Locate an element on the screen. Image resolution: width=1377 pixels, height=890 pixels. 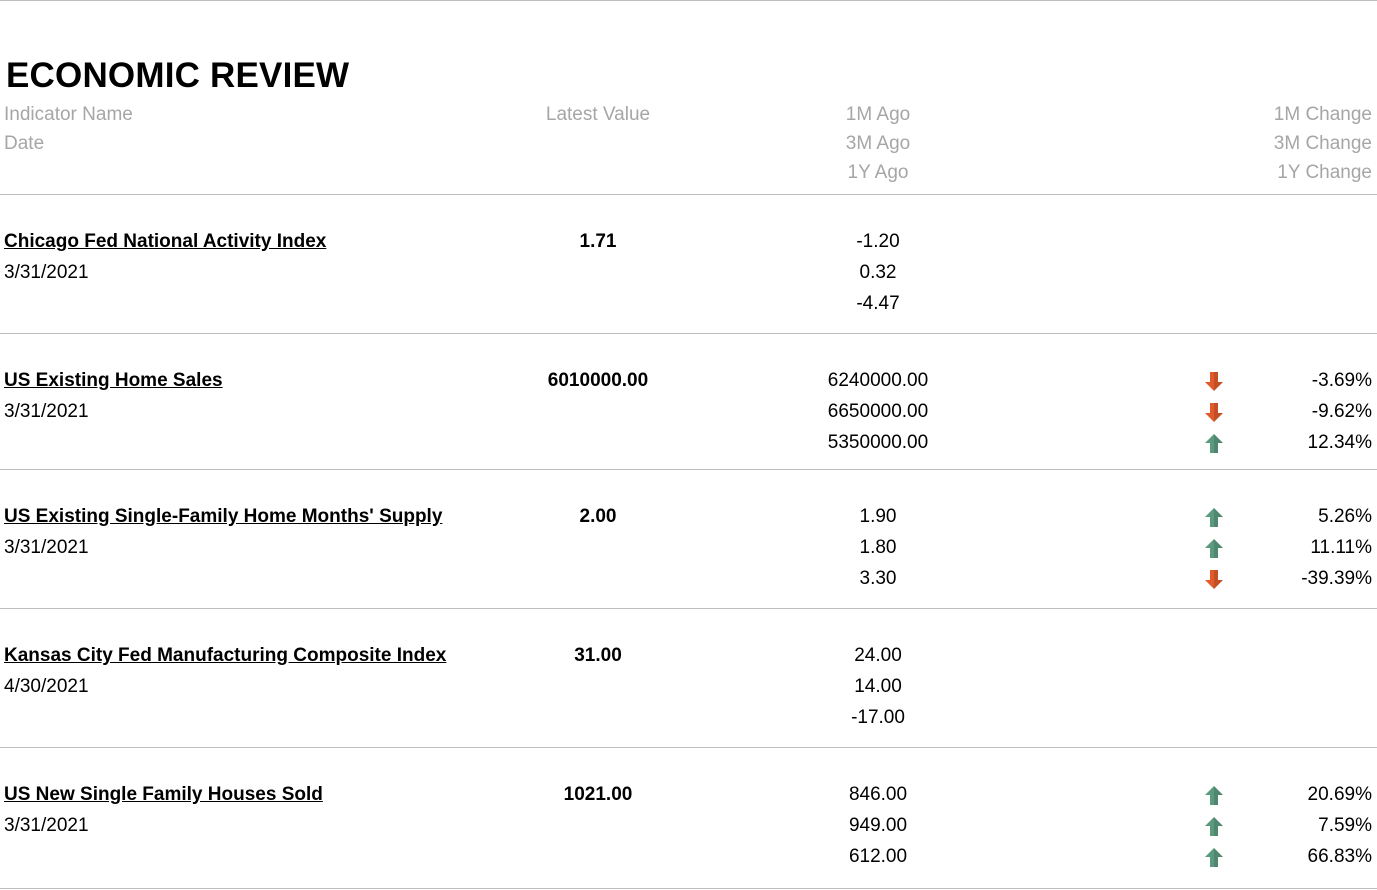
value-1m-ago: 1.90 is located at coordinates (878, 516).